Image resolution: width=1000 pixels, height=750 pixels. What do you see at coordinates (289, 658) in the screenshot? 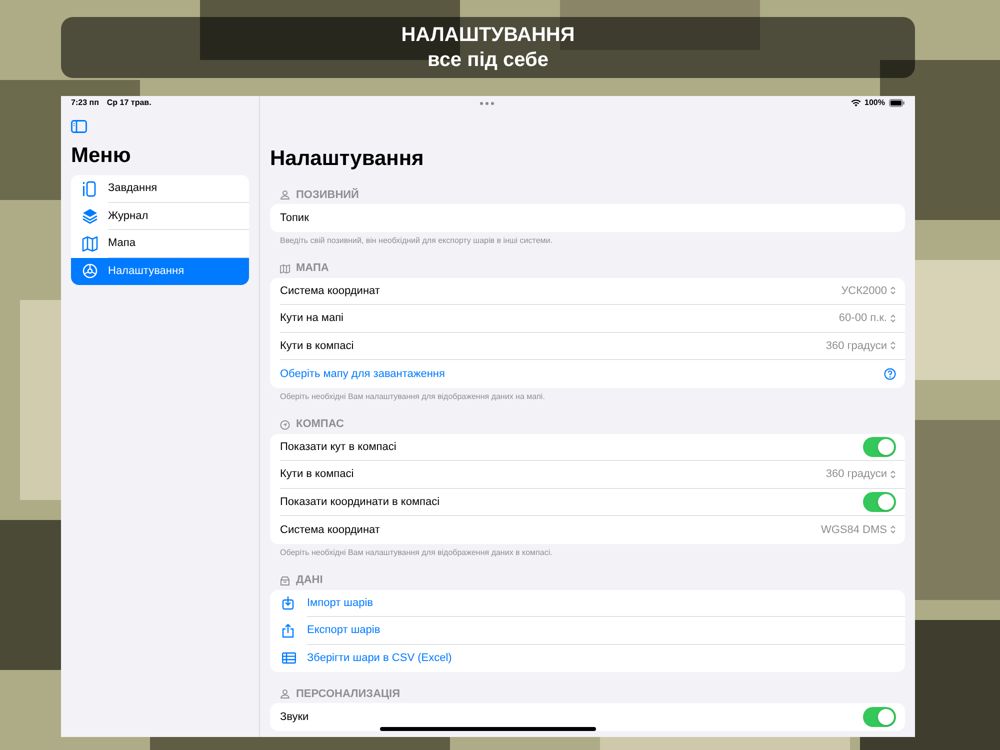
I see `table-icon` at bounding box center [289, 658].